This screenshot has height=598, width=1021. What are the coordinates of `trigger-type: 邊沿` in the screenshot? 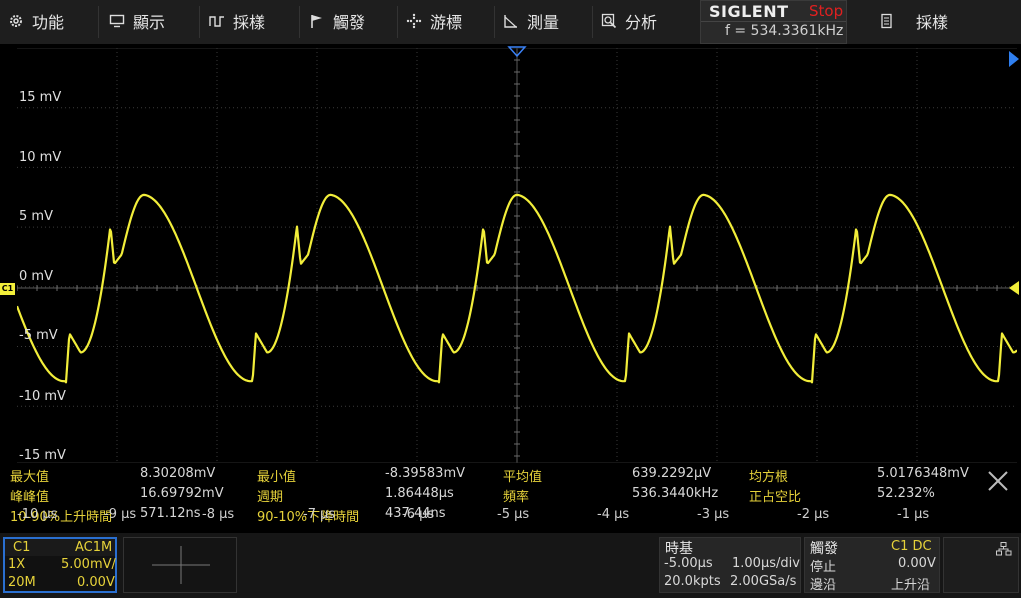 It's located at (823, 585).